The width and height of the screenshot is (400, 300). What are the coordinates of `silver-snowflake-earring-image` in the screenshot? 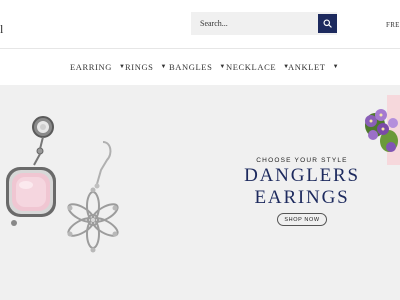 It's located at (93, 197).